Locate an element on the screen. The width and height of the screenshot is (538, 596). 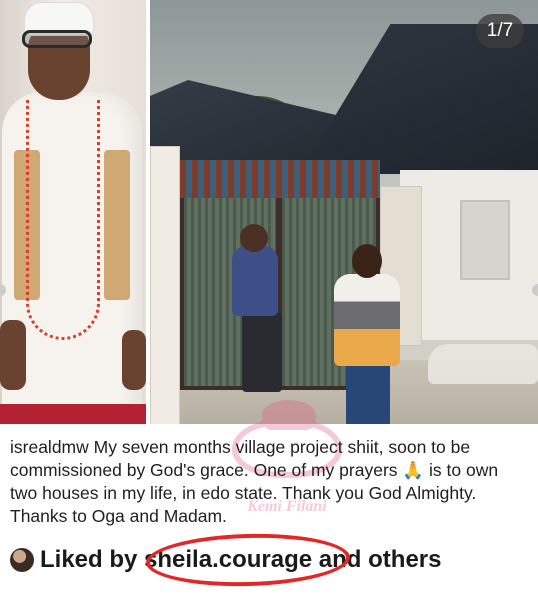
carousel-counter: 1/7 is located at coordinates (500, 31).